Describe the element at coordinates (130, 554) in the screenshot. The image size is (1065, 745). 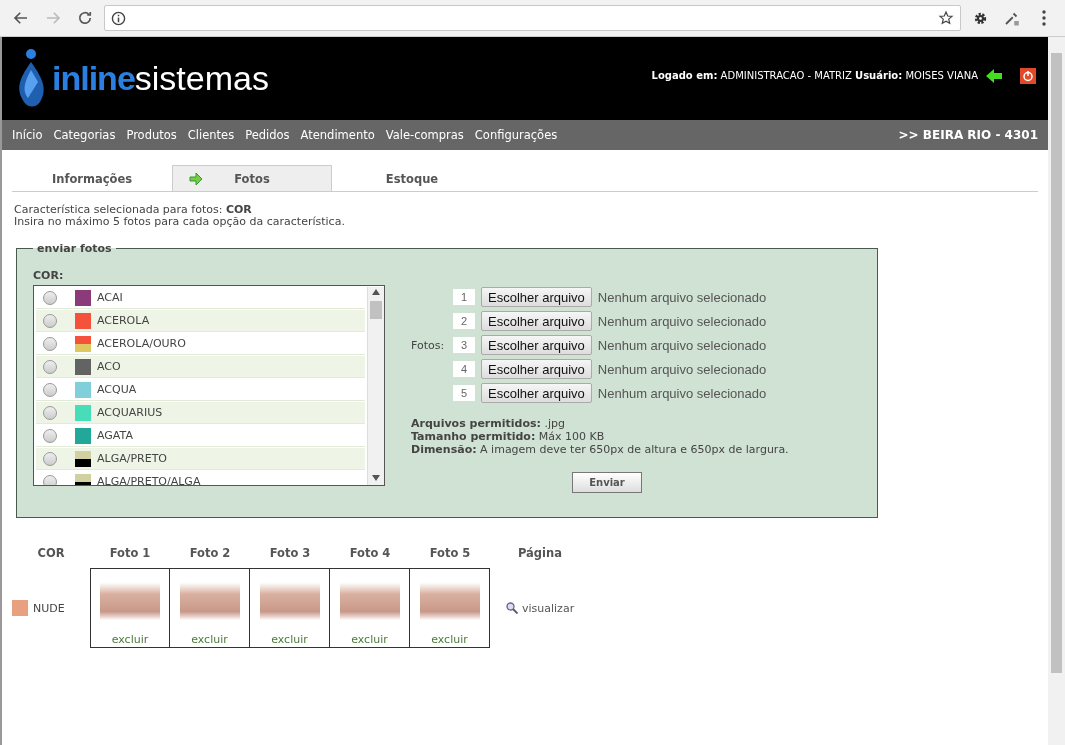
I see `column-header: Foto 1` at that location.